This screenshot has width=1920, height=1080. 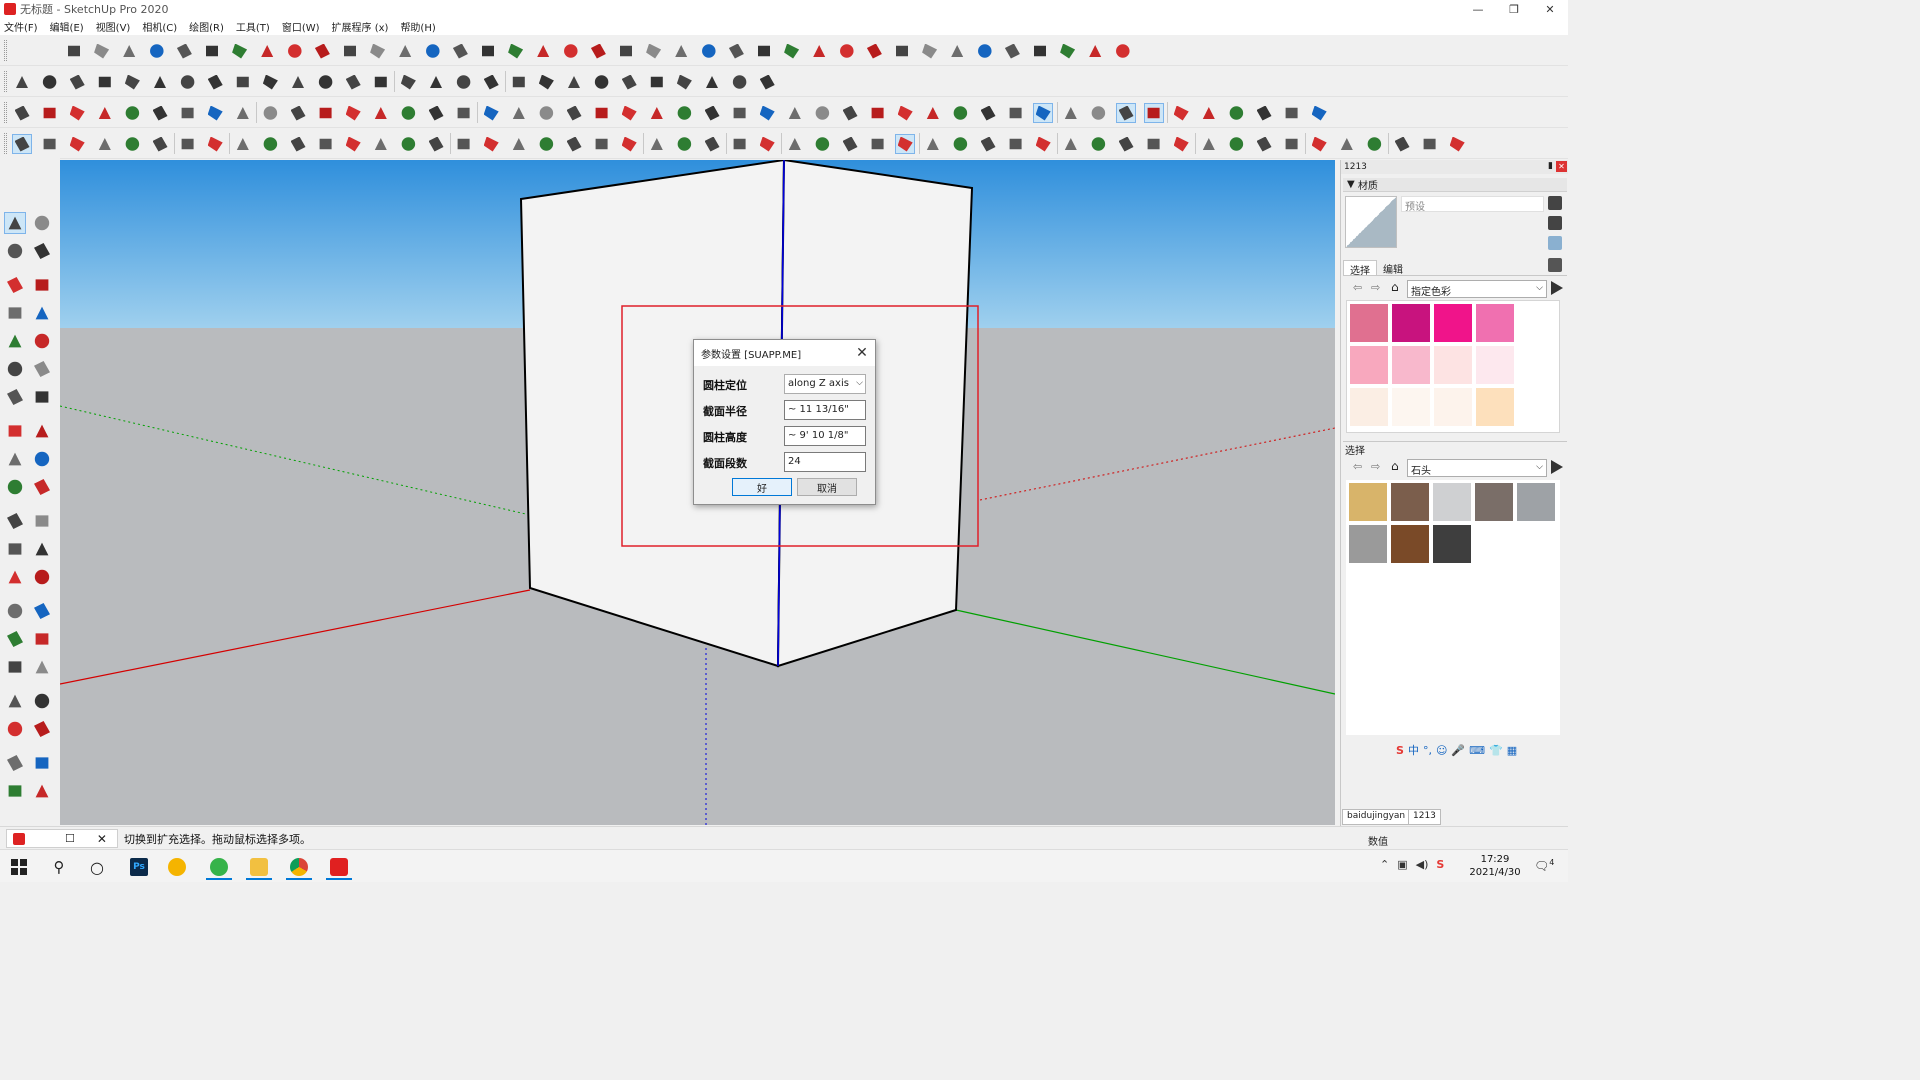 I want to click on taskbar-file-explorer, so click(x=259, y=867).